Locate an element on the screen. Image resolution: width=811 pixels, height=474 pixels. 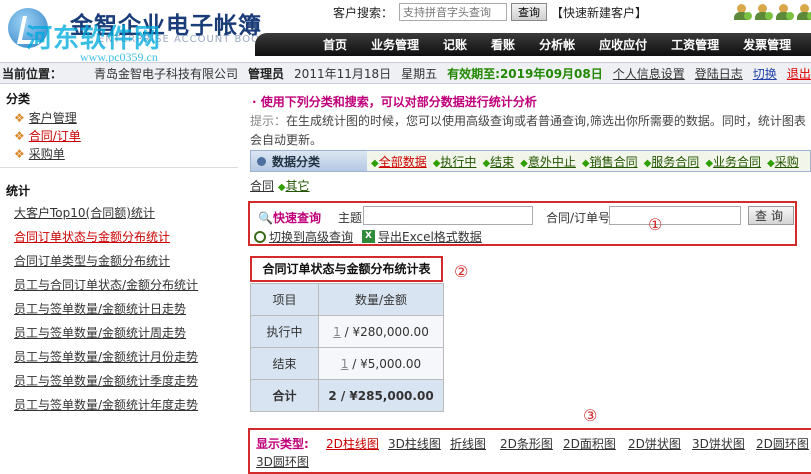
category-contract-suffix: 合同 is located at coordinates (262, 186).